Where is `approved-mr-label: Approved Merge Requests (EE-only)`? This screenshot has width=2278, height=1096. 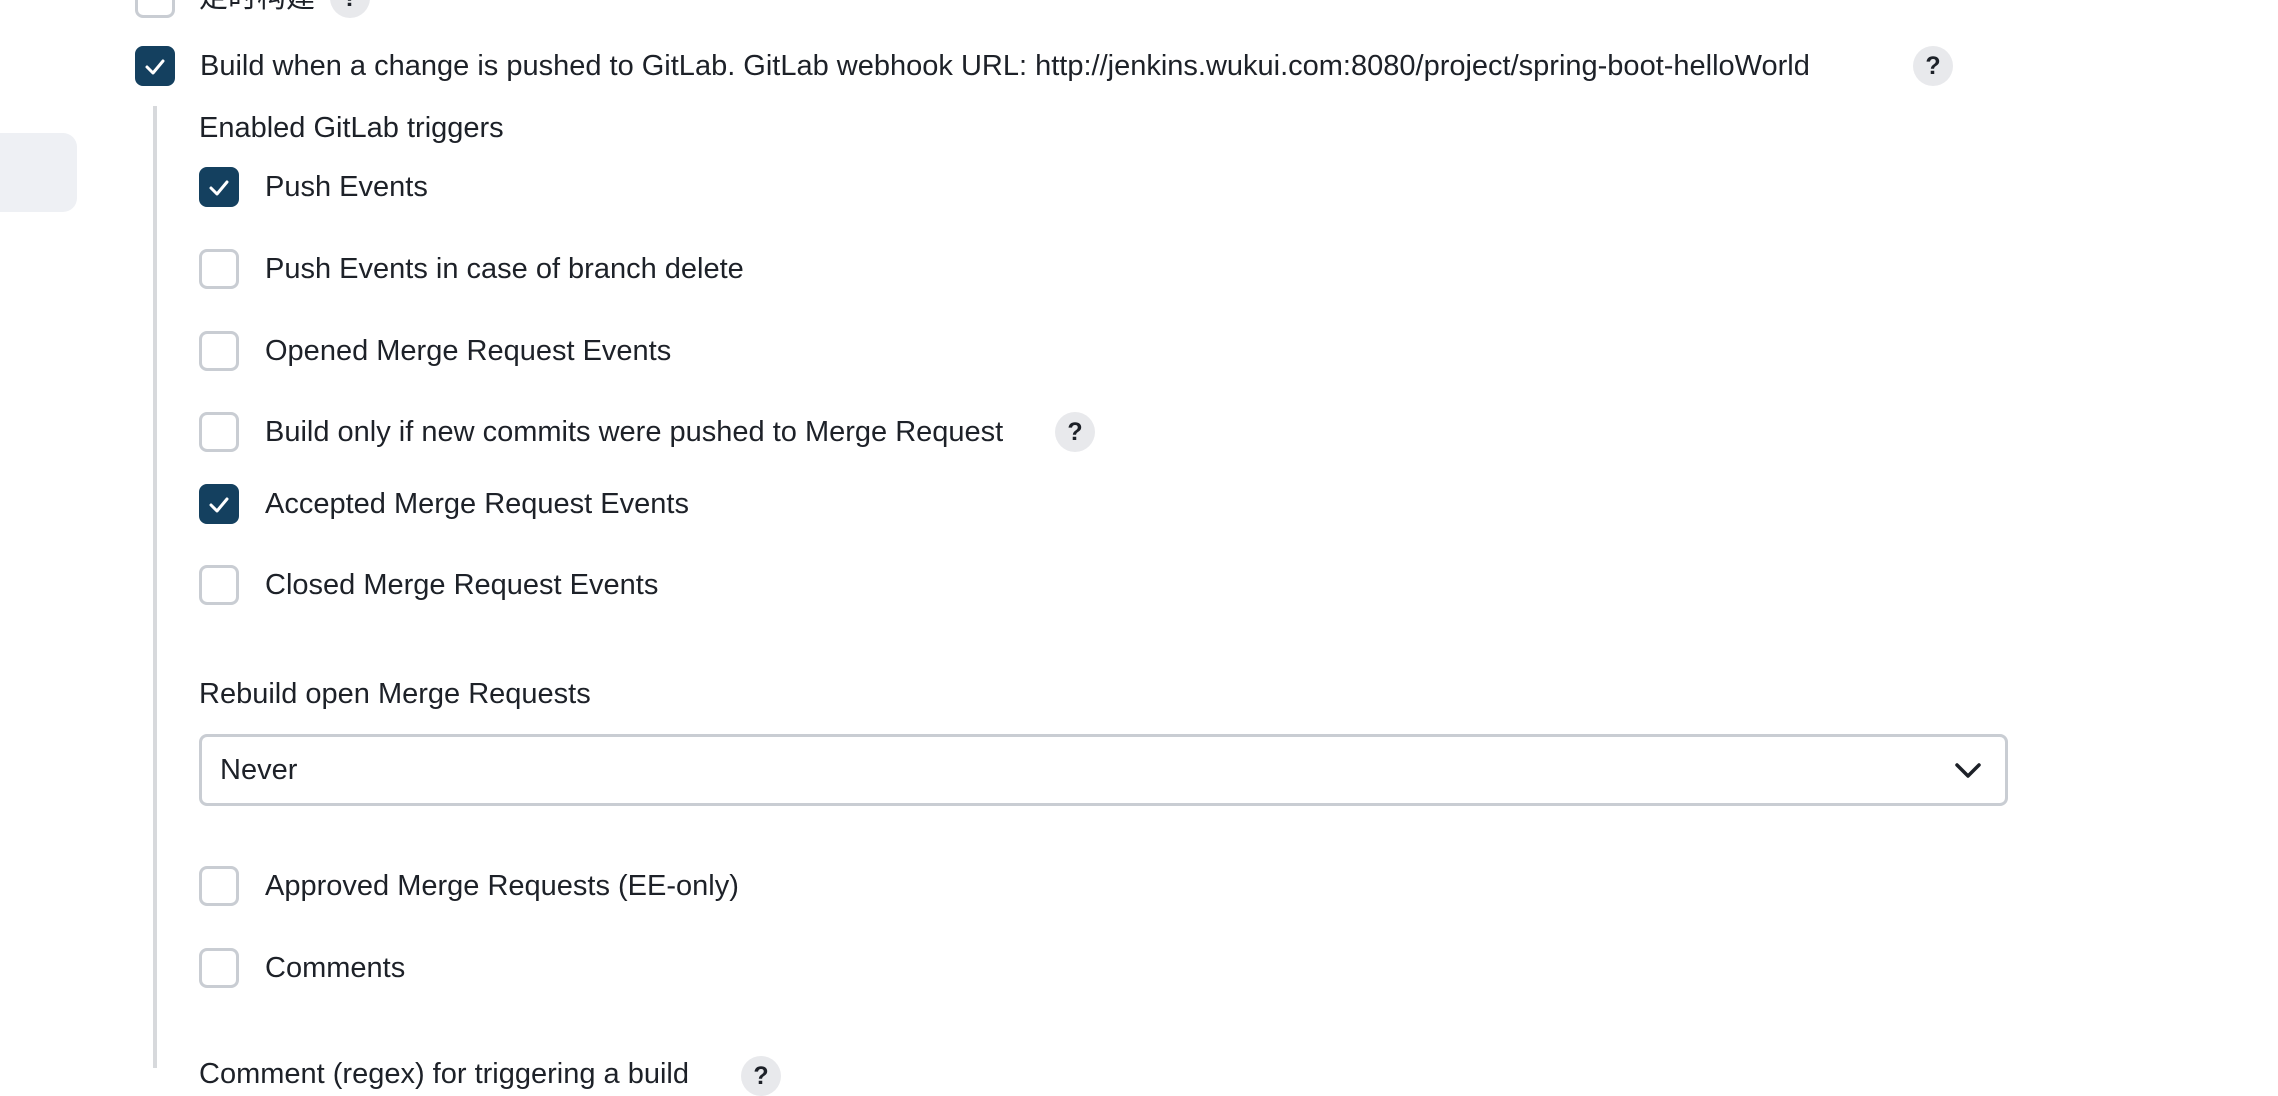
approved-mr-label: Approved Merge Requests (EE-only) is located at coordinates (502, 886).